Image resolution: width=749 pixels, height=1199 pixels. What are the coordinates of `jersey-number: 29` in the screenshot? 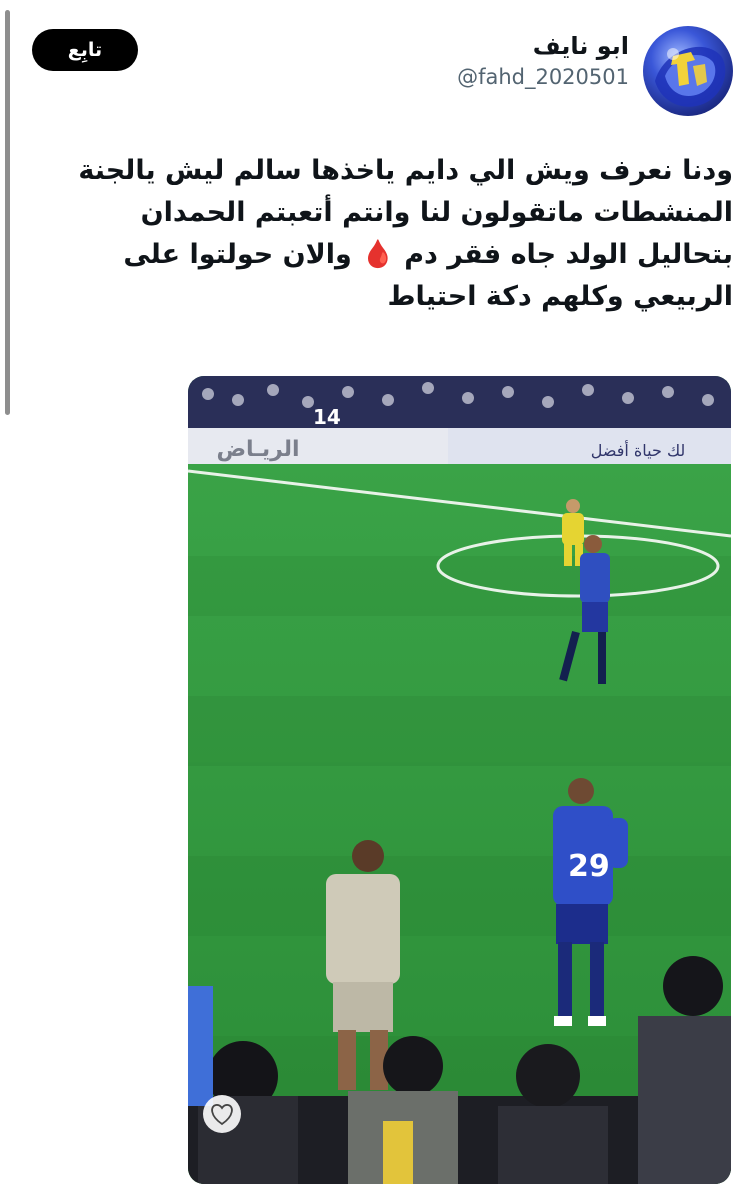 It's located at (589, 866).